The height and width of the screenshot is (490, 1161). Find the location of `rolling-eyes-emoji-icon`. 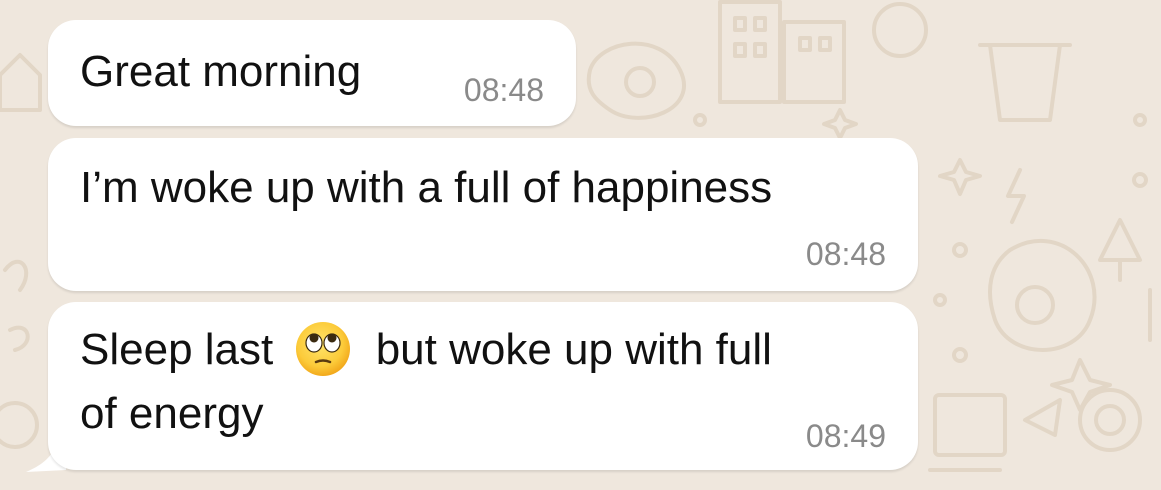

rolling-eyes-emoji-icon is located at coordinates (323, 349).